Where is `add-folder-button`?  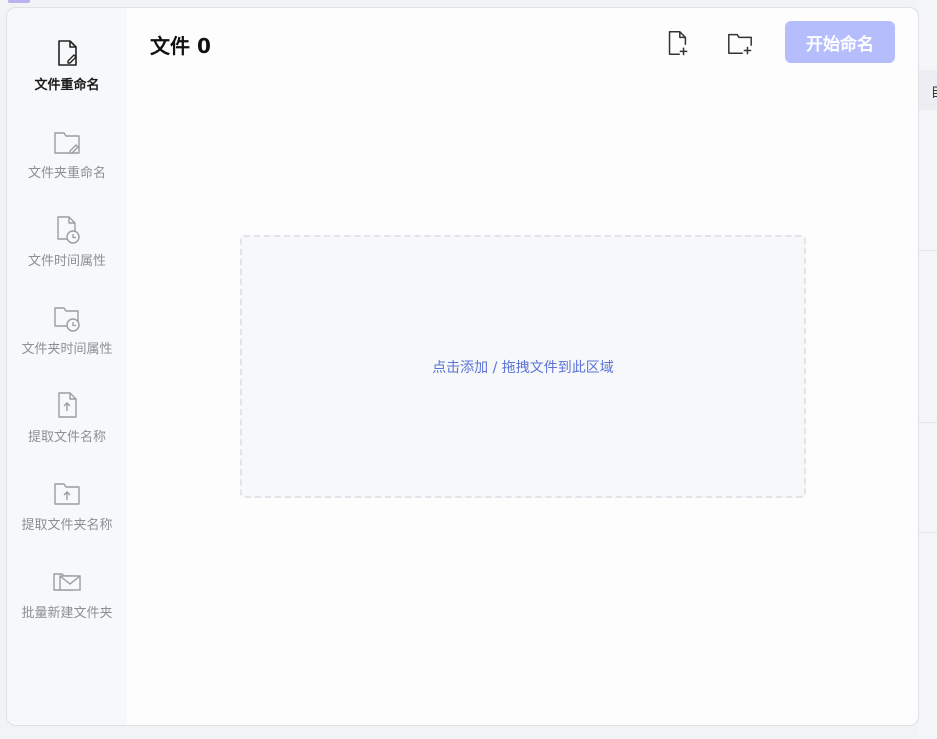
add-folder-button is located at coordinates (740, 43).